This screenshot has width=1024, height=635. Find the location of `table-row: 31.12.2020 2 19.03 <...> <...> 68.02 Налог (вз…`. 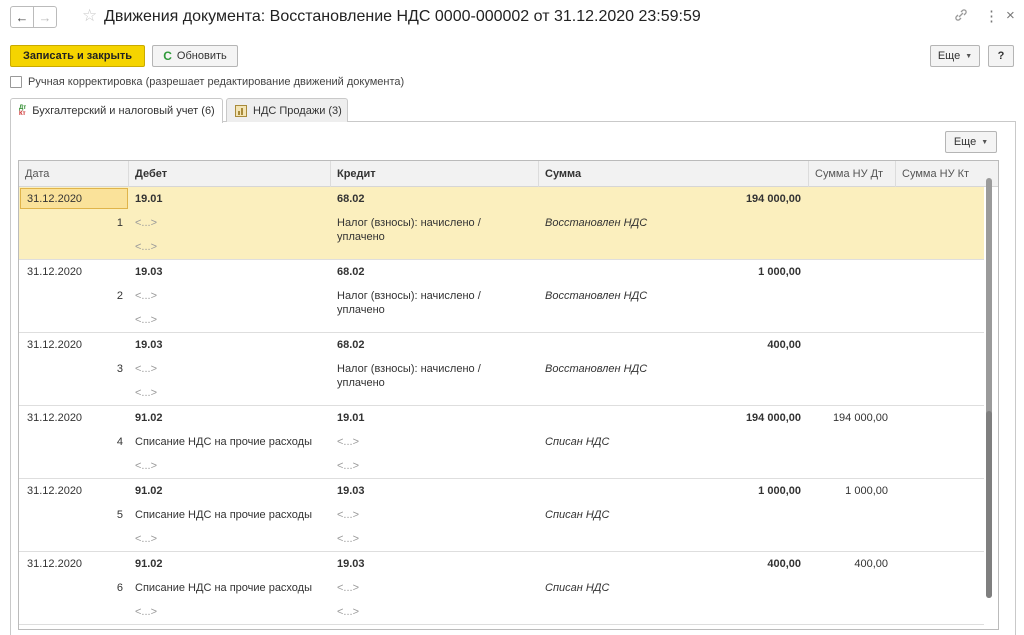

table-row: 31.12.2020 2 19.03 <...> <...> 68.02 Налог (вз… is located at coordinates (501, 296).